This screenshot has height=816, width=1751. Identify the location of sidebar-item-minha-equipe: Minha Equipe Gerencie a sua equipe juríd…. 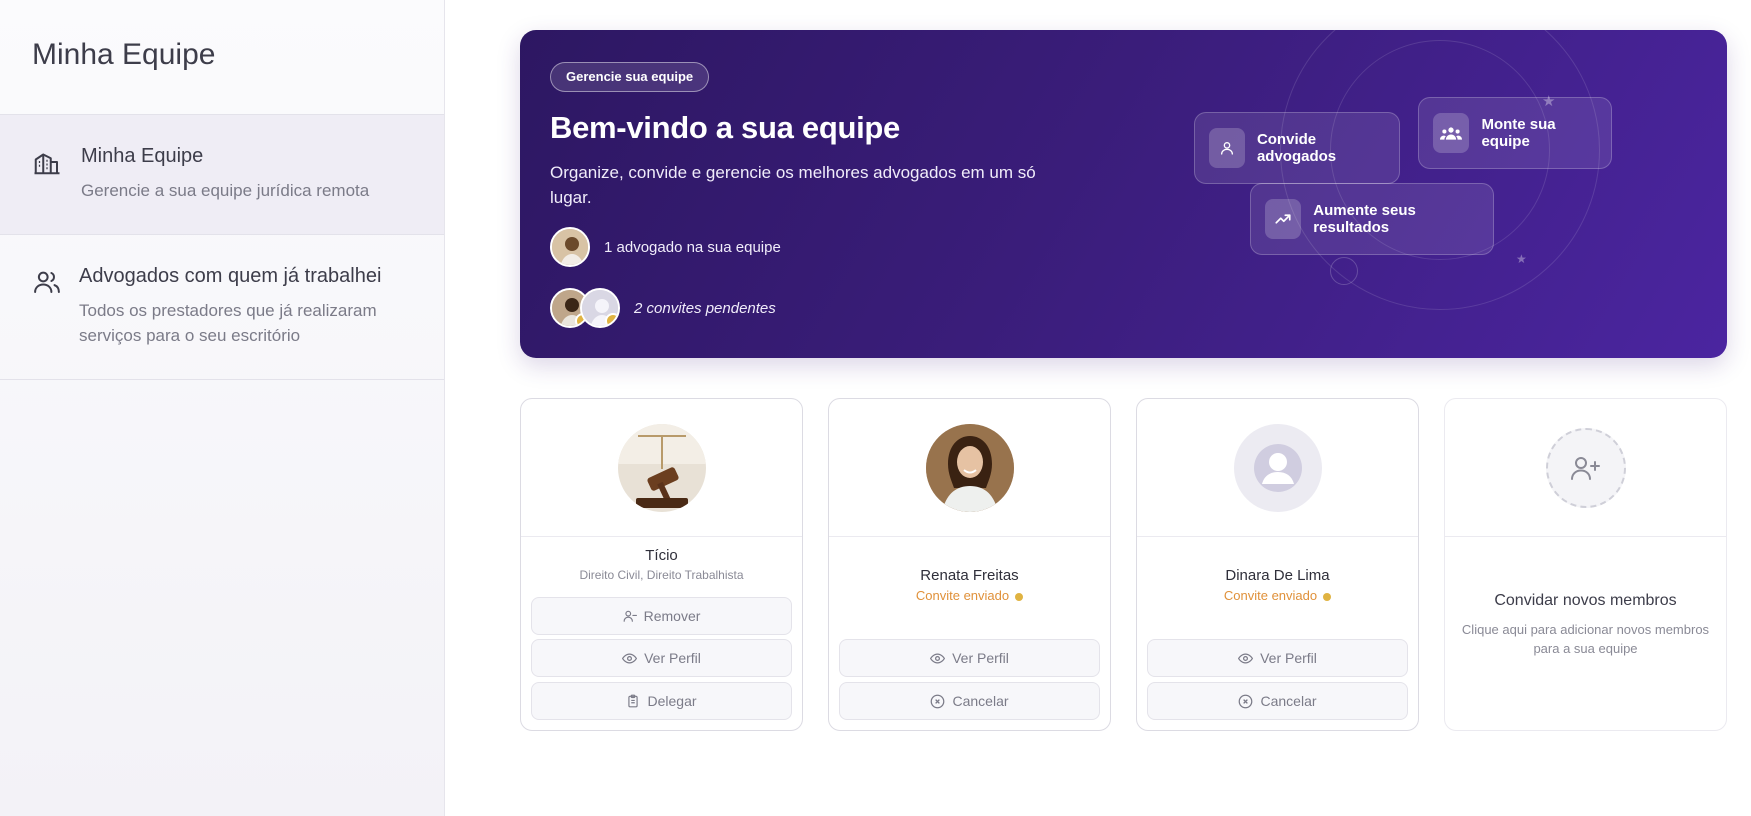
(222, 175).